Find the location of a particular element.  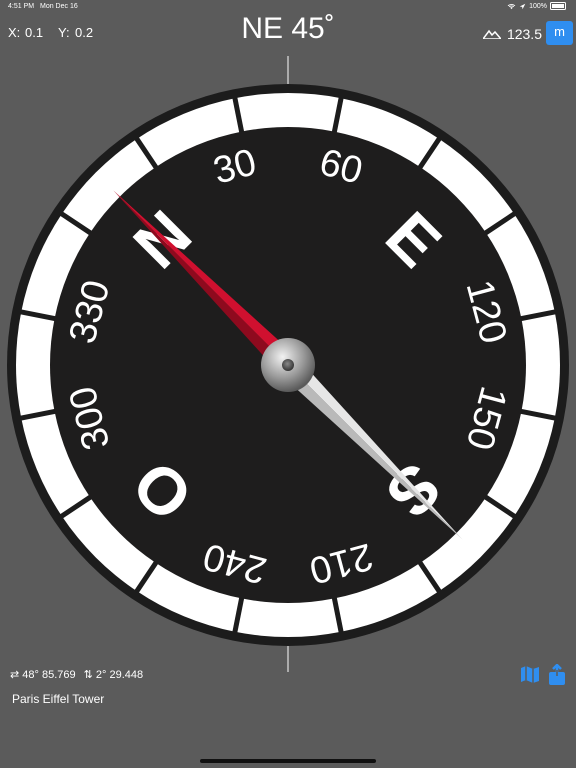

latitude-group: ⇅ 2° 29.448 is located at coordinates (114, 674).